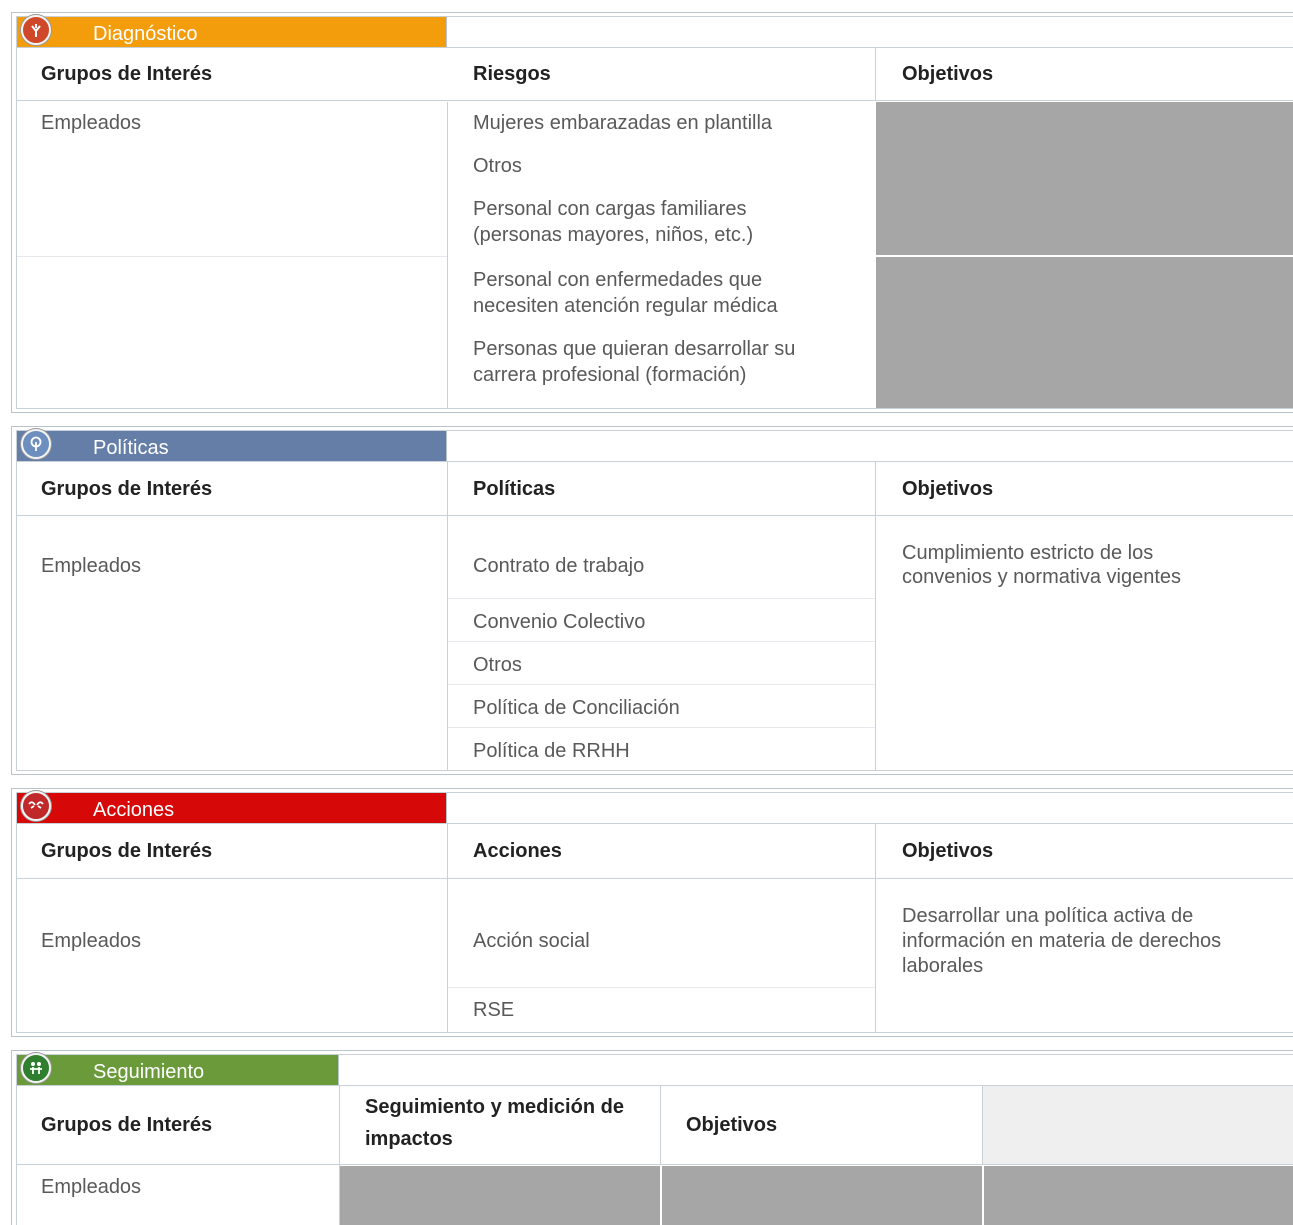  What do you see at coordinates (655, 74) in the screenshot?
I see `diagnostico-header-row: Grupos de Interés Riesgos Objetivos` at bounding box center [655, 74].